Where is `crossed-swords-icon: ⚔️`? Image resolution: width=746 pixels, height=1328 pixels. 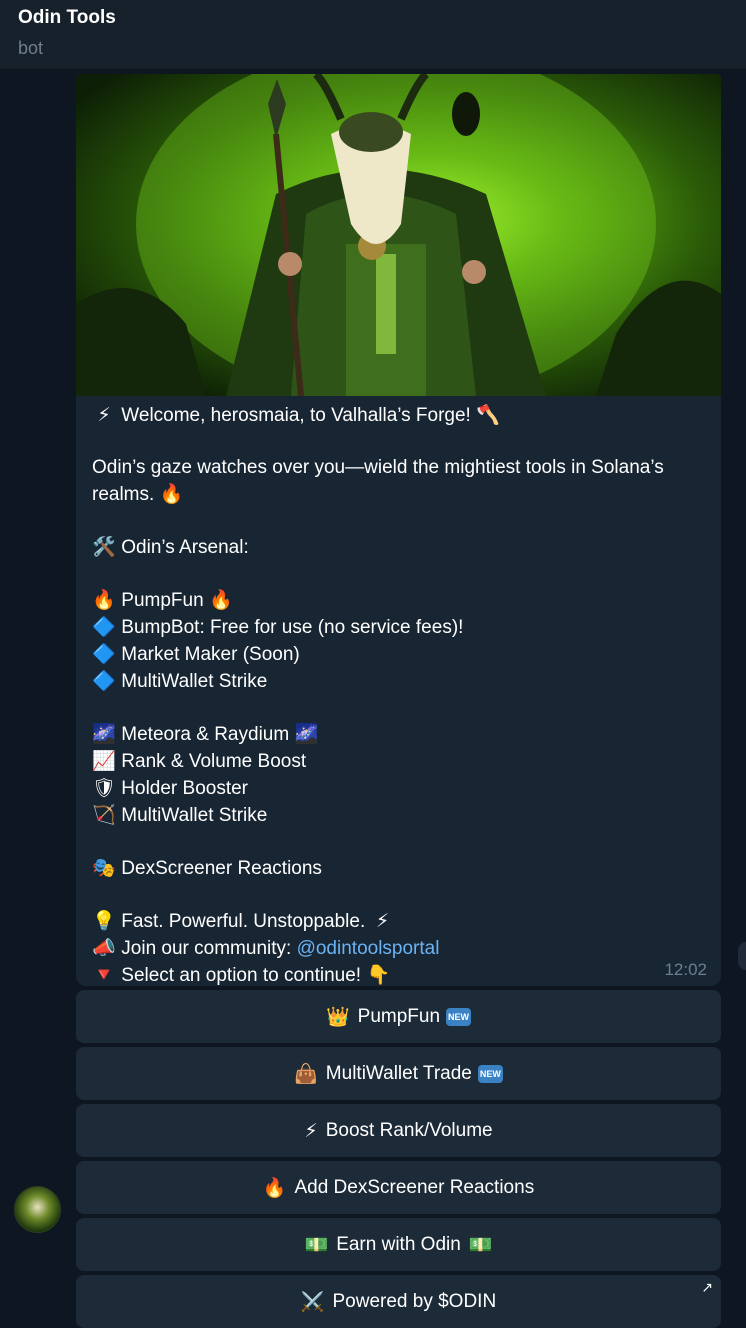 crossed-swords-icon: ⚔️ is located at coordinates (312, 1302).